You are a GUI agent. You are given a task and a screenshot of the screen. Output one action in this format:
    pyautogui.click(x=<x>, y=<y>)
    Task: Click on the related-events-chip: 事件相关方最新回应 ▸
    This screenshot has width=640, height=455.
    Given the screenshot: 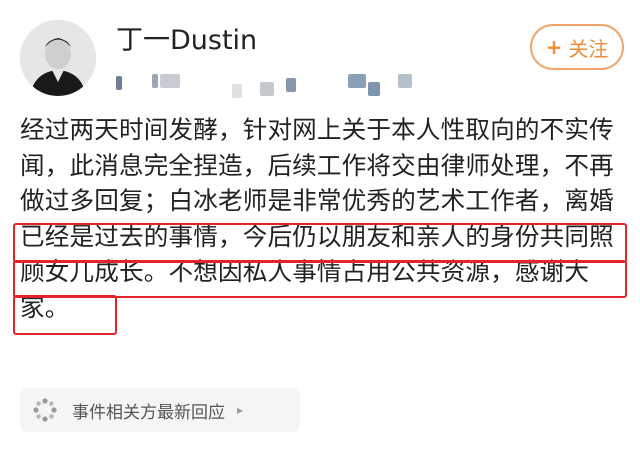 What is the action you would take?
    pyautogui.click(x=160, y=410)
    